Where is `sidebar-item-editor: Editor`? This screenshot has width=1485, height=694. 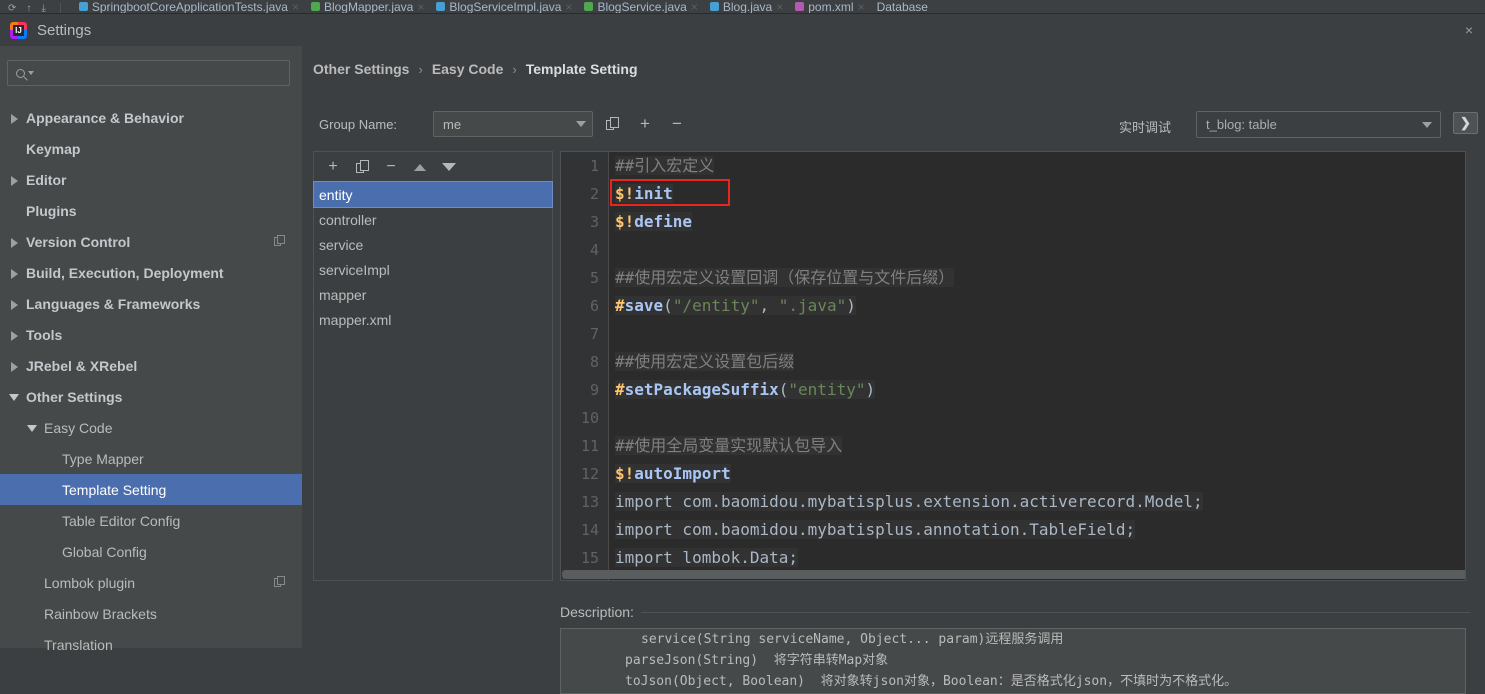
sidebar-item-editor: Editor is located at coordinates (151, 179).